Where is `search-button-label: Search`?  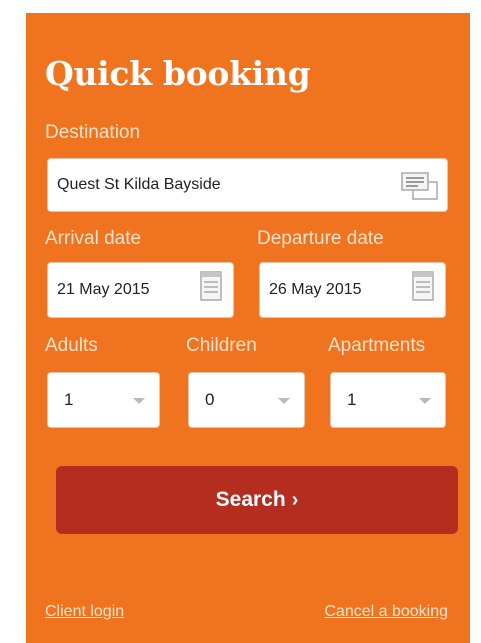 search-button-label: Search is located at coordinates (250, 499).